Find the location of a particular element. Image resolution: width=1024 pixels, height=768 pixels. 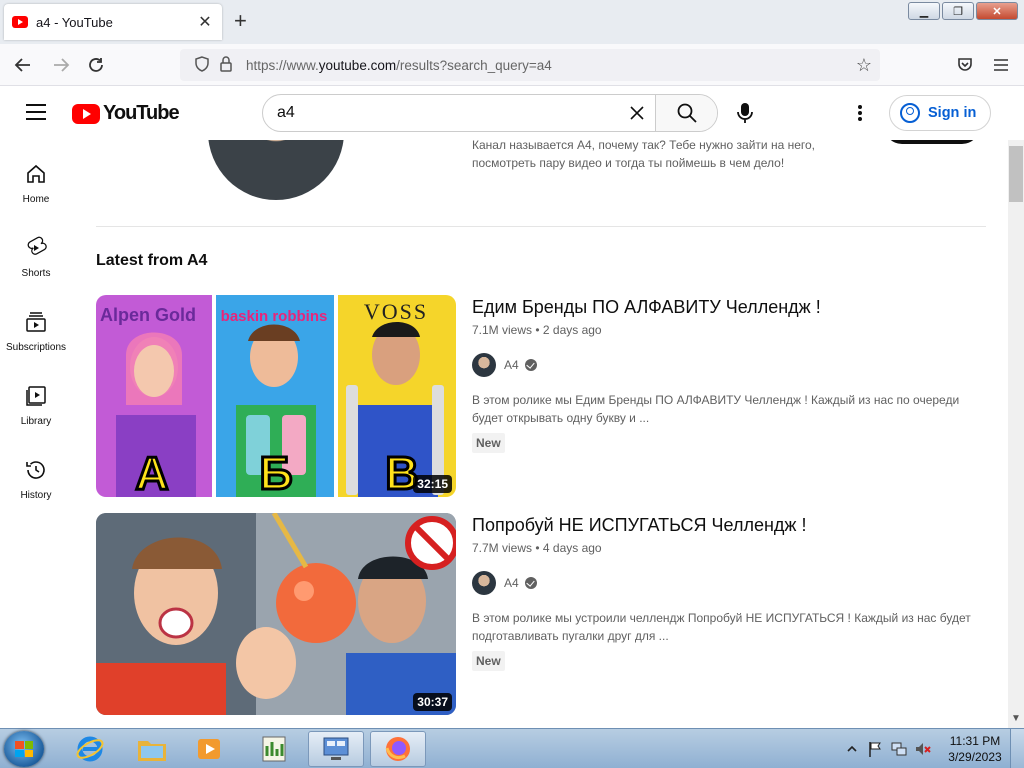

video-title: Попробуй НЕ ИСПУГАТЬСЯ Челлендж ! is located at coordinates (639, 525).